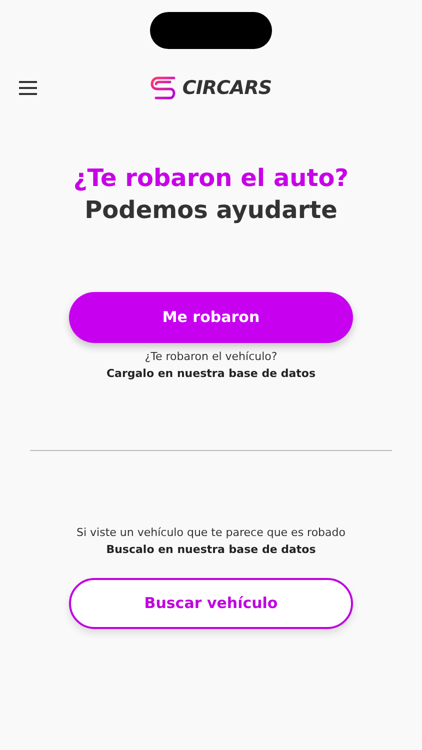 Image resolution: width=422 pixels, height=750 pixels. I want to click on logo-text: CIRCARS, so click(227, 88).